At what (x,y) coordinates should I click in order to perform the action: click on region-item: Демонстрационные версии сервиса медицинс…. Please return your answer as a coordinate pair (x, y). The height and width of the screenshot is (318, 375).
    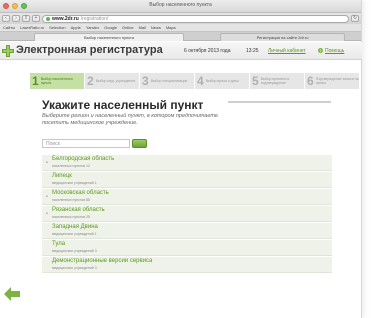
    Looking at the image, I should click on (187, 265).